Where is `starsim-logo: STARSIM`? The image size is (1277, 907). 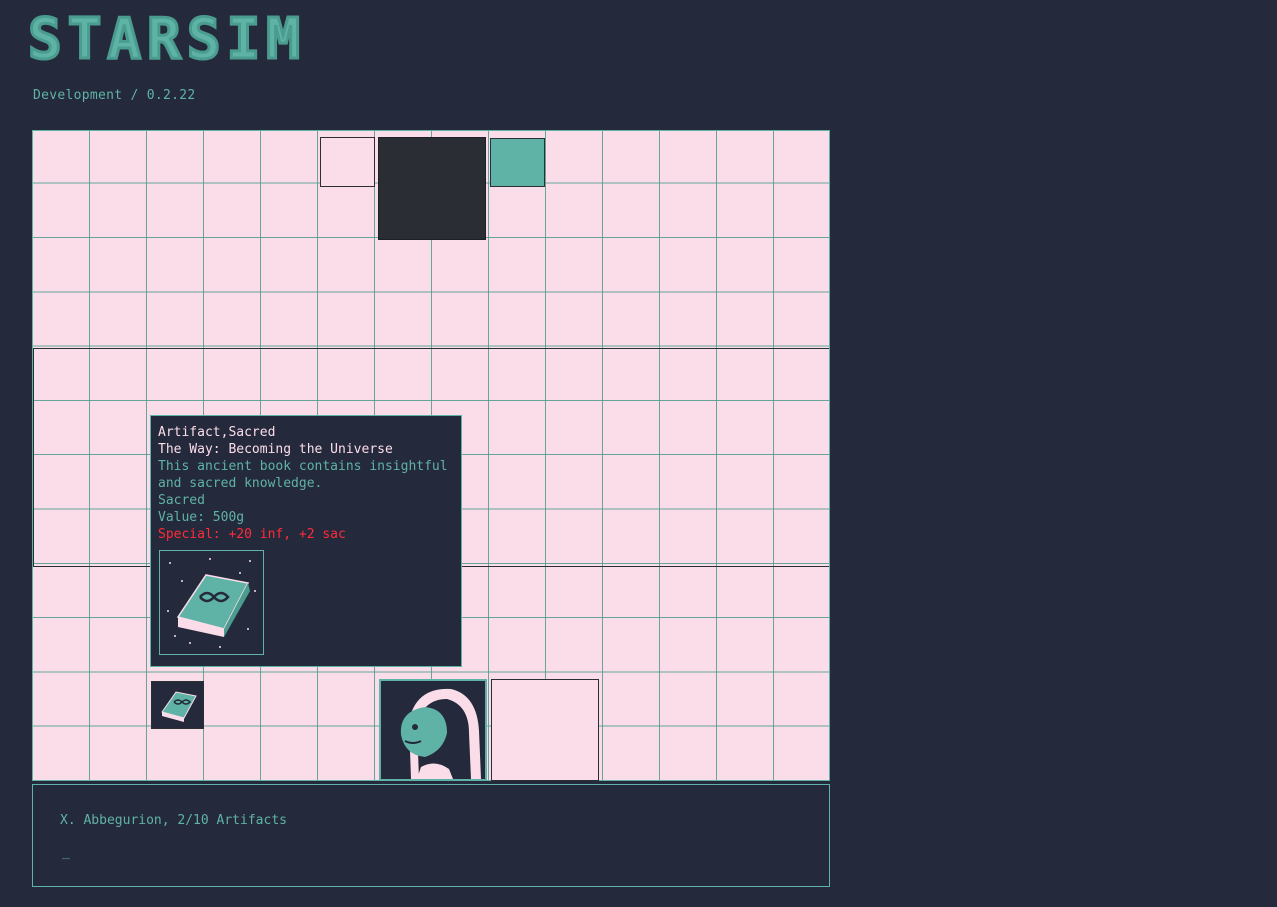 starsim-logo: STARSIM is located at coordinates (166, 39).